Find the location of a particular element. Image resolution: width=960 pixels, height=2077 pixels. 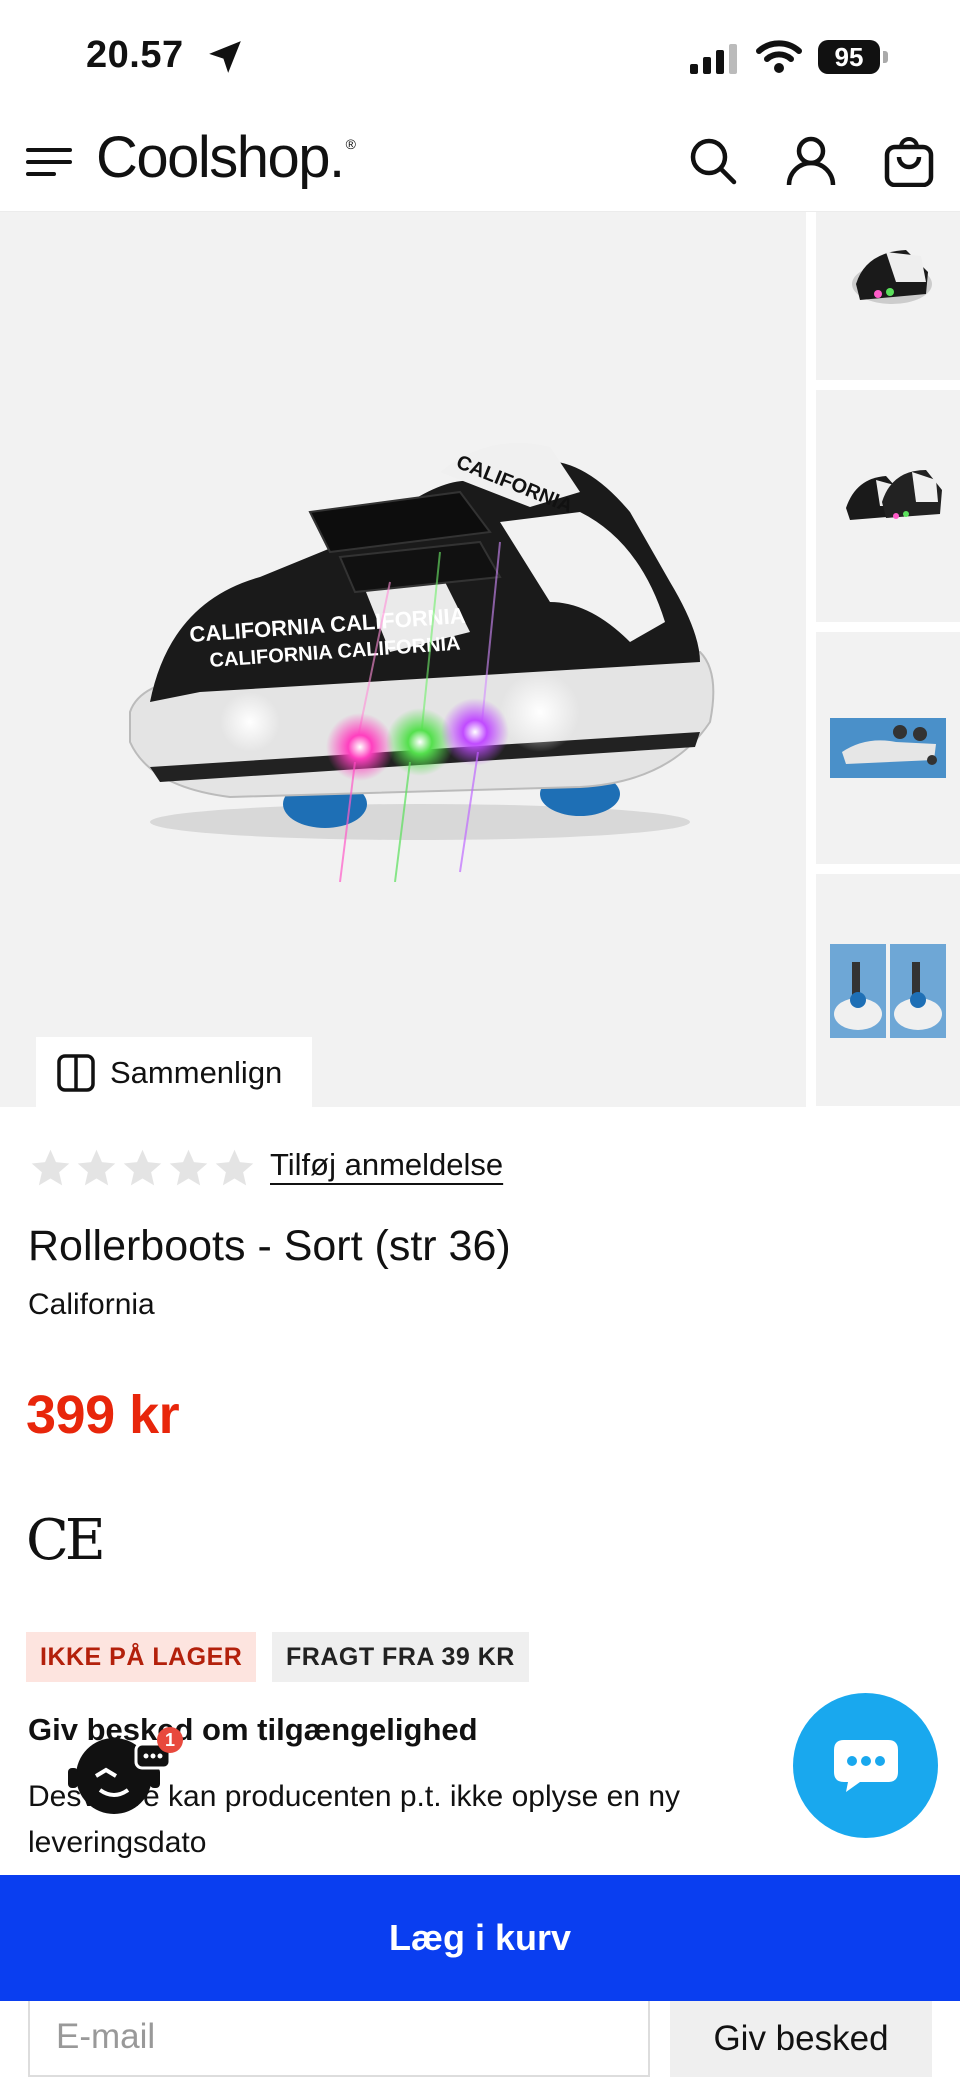

notify-form: E-mail Giv besked is located at coordinates (480, 2039).